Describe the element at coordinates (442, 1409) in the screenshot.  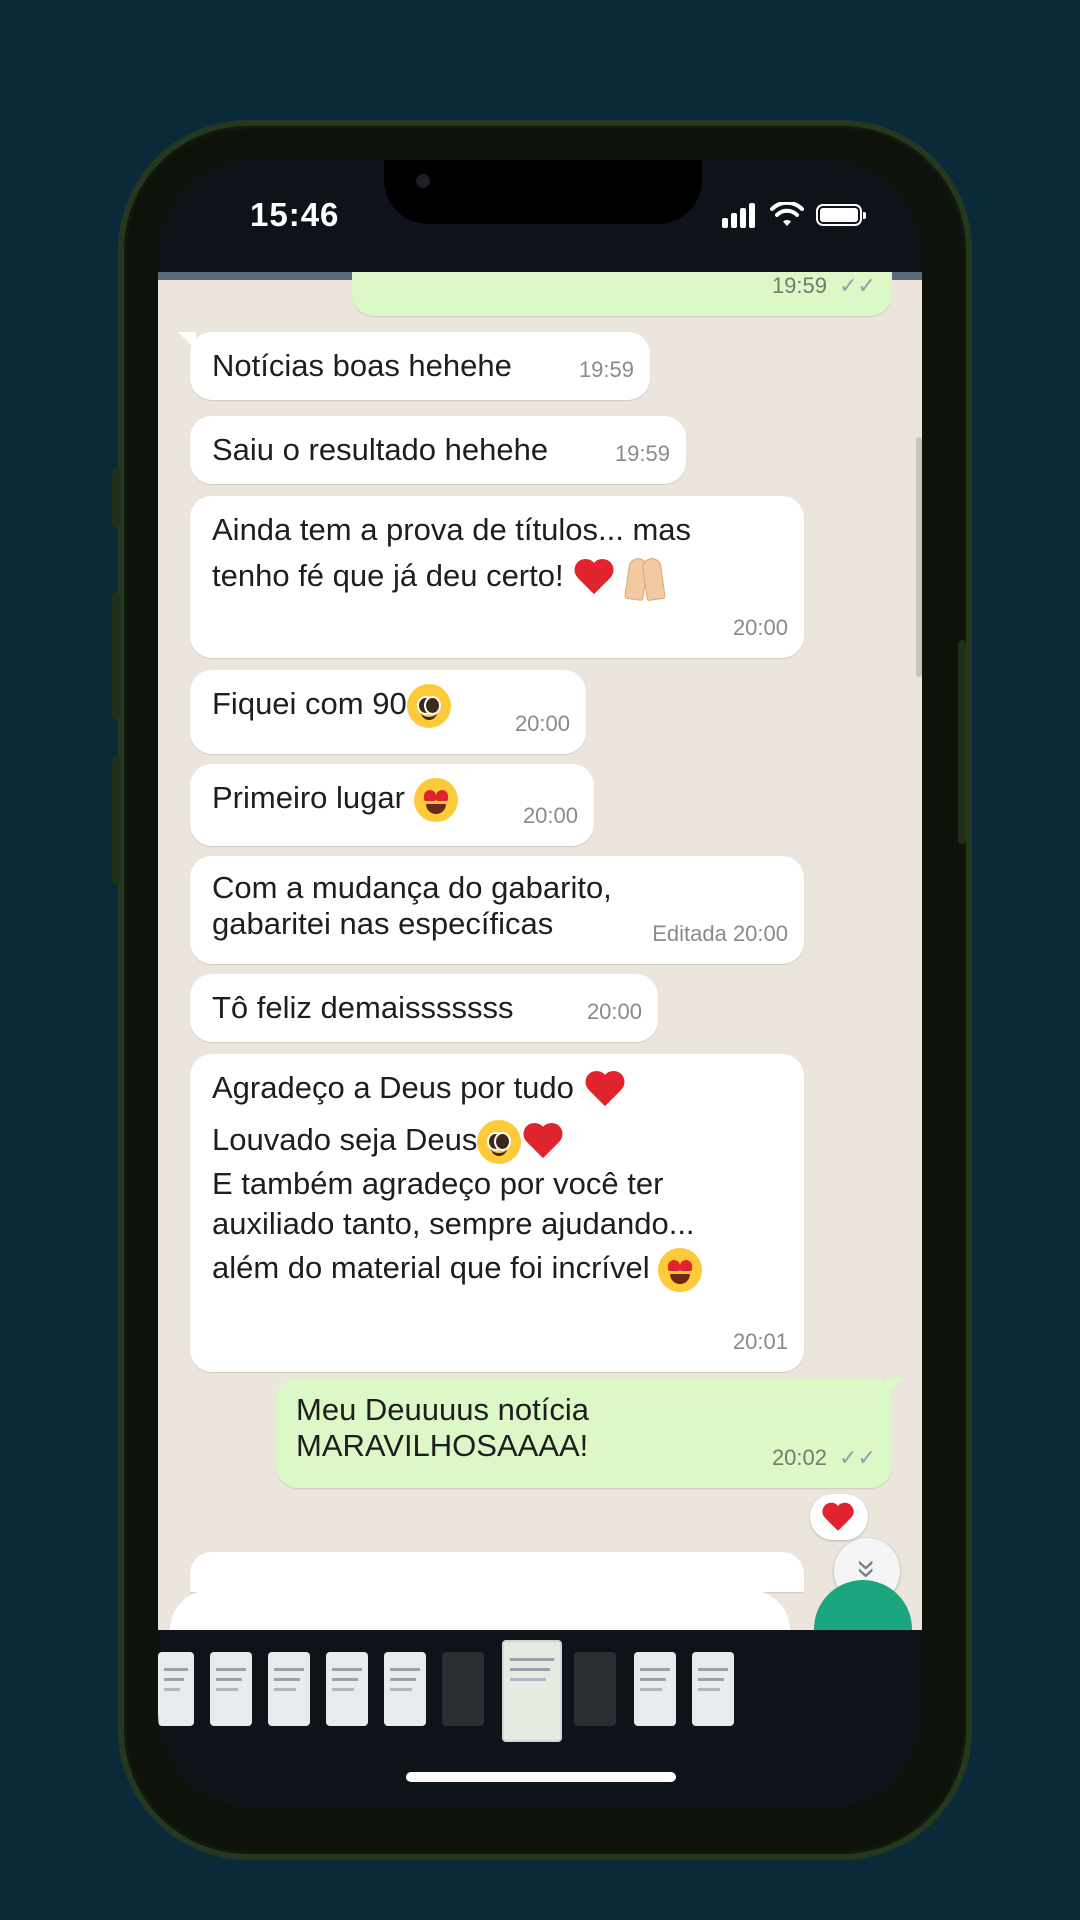
I see `message-text-line: Meu Deuuuus notícia` at that location.